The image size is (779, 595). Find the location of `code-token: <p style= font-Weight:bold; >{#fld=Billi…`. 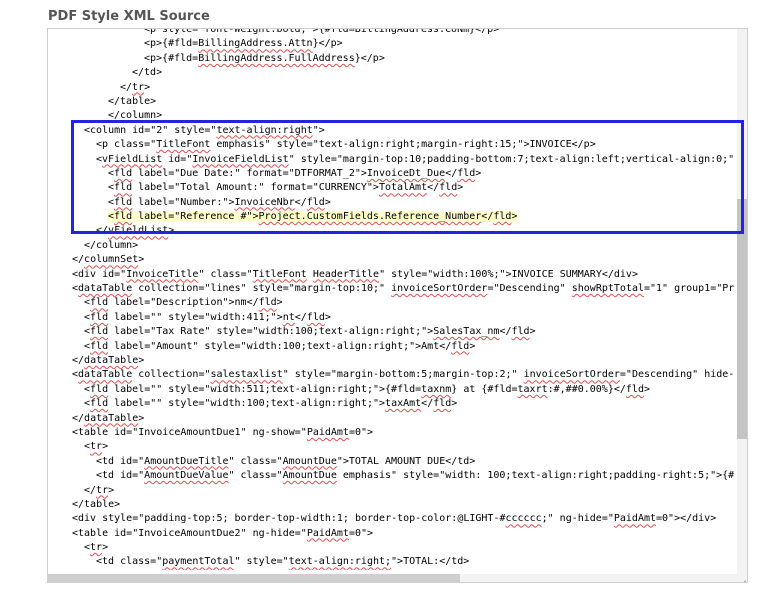

code-token: <p style= font-Weight:bold; >{#fld=Billi… is located at coordinates (322, 31).